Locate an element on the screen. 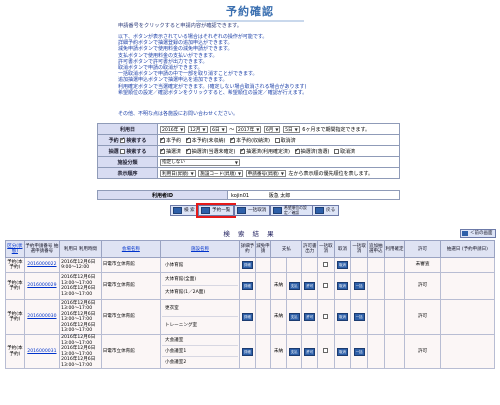  row-apply-no: 2016000030 is located at coordinates (42, 317).